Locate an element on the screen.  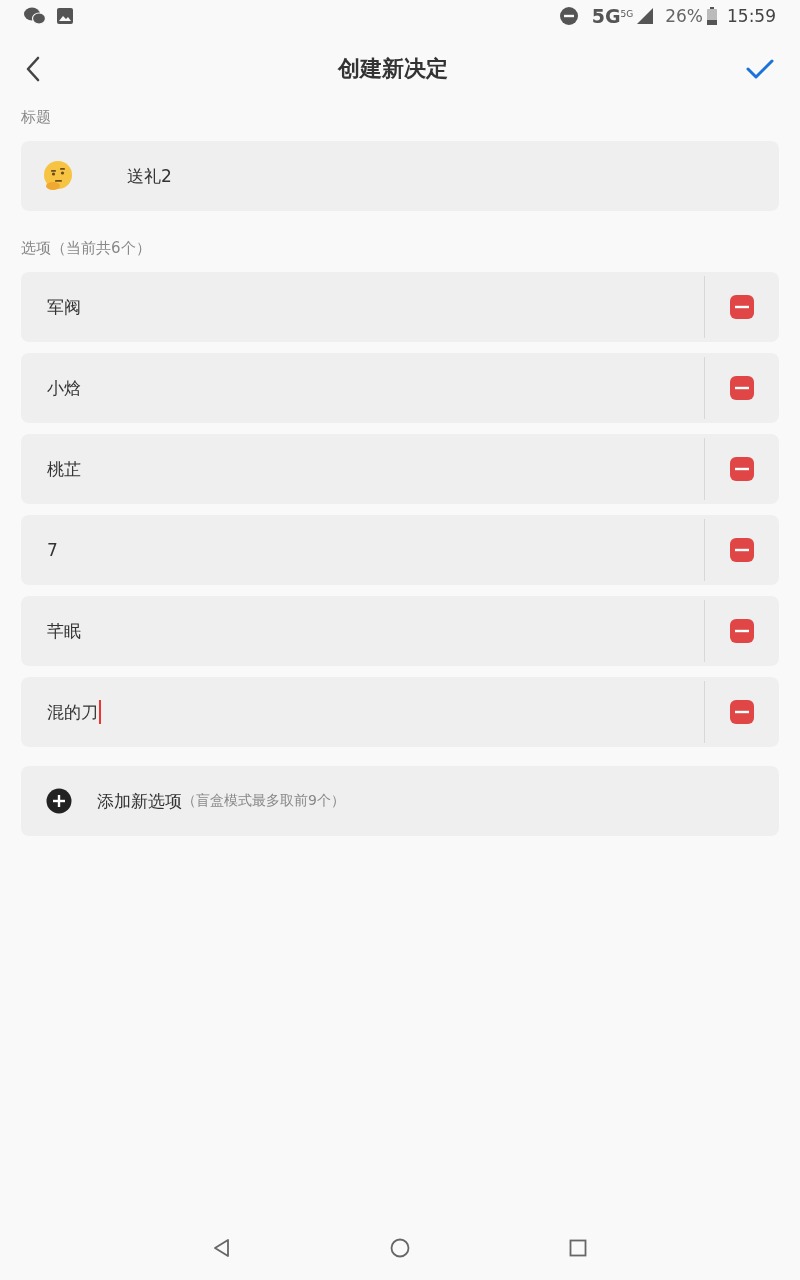
page-title: 创建新决定 is located at coordinates (393, 69).